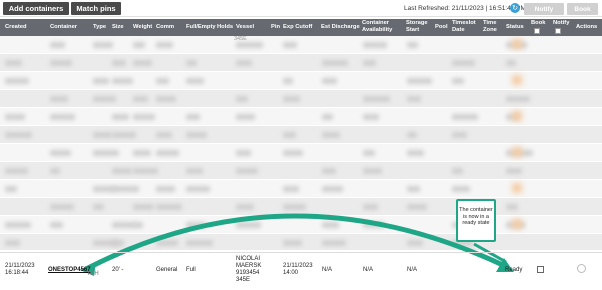  I want to click on col-pin: Pin, so click(275, 27).